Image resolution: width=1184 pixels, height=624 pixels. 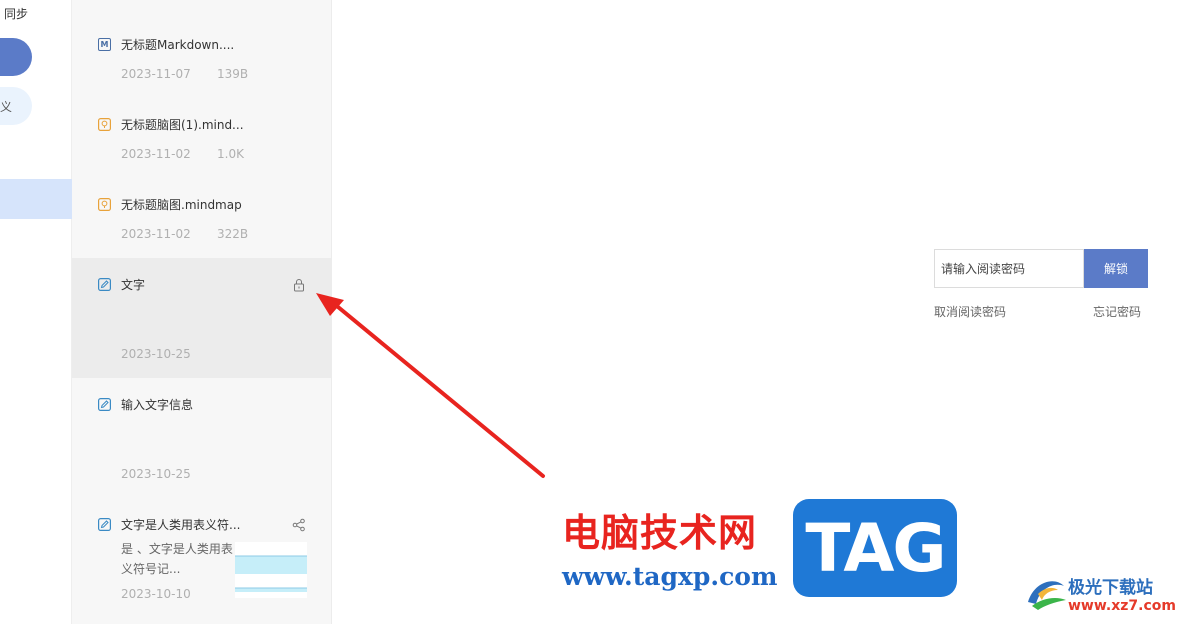 What do you see at coordinates (233, 234) in the screenshot?
I see `file-size: 322B` at bounding box center [233, 234].